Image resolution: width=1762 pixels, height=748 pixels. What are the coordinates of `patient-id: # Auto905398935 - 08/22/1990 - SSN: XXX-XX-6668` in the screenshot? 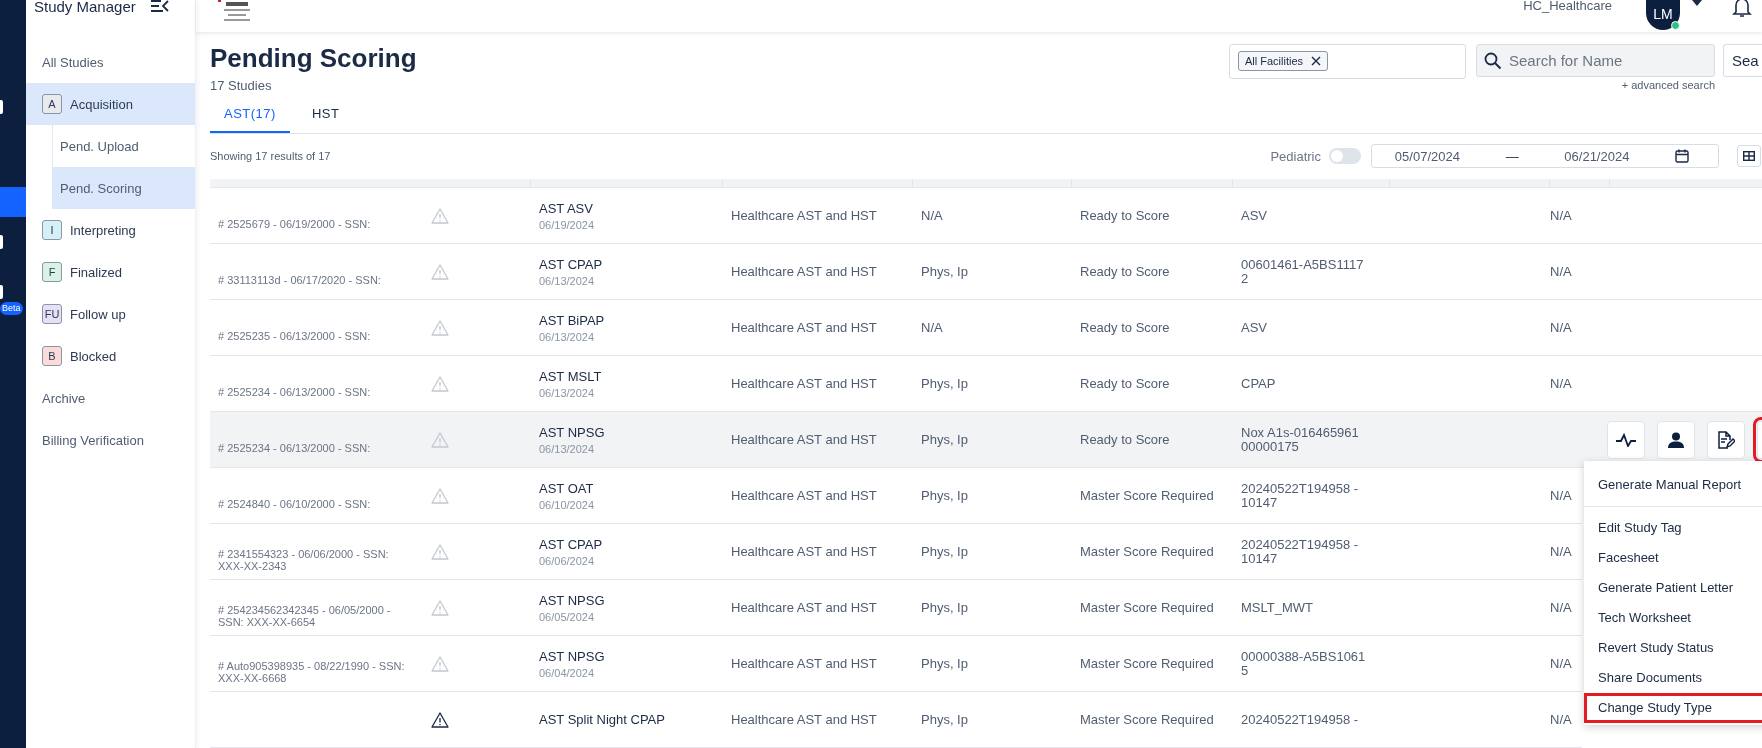 It's located at (312, 671).